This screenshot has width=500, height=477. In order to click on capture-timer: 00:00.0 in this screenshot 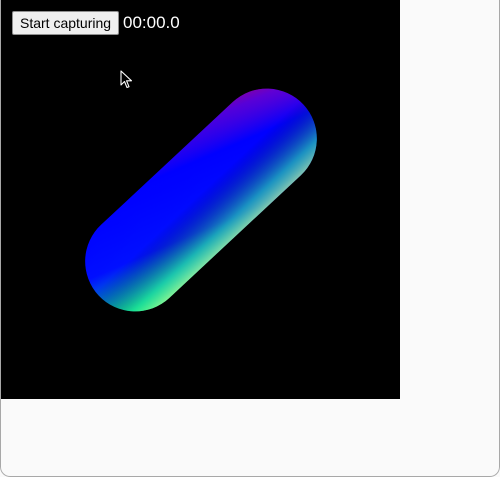, I will do `click(151, 22)`.